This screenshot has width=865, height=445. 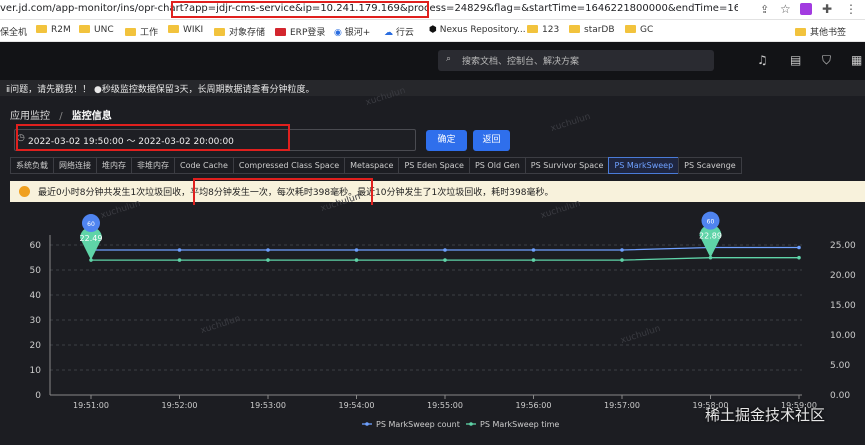 What do you see at coordinates (390, 33) in the screenshot?
I see `cloud-icon: ☁` at bounding box center [390, 33].